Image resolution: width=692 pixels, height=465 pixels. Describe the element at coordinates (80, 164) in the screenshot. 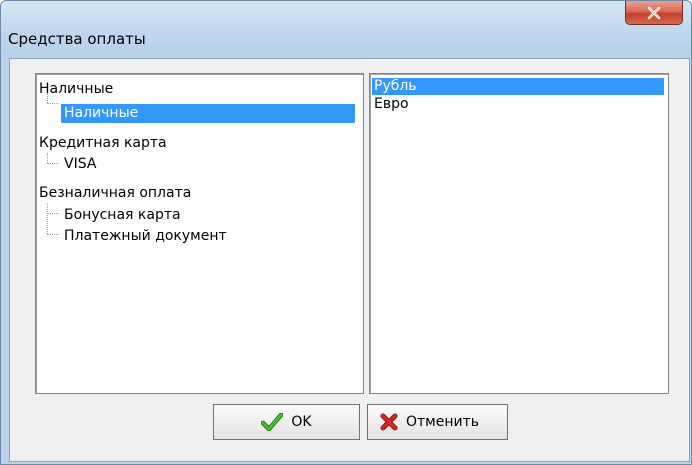

I see `tree-item-visa: VISA` at that location.